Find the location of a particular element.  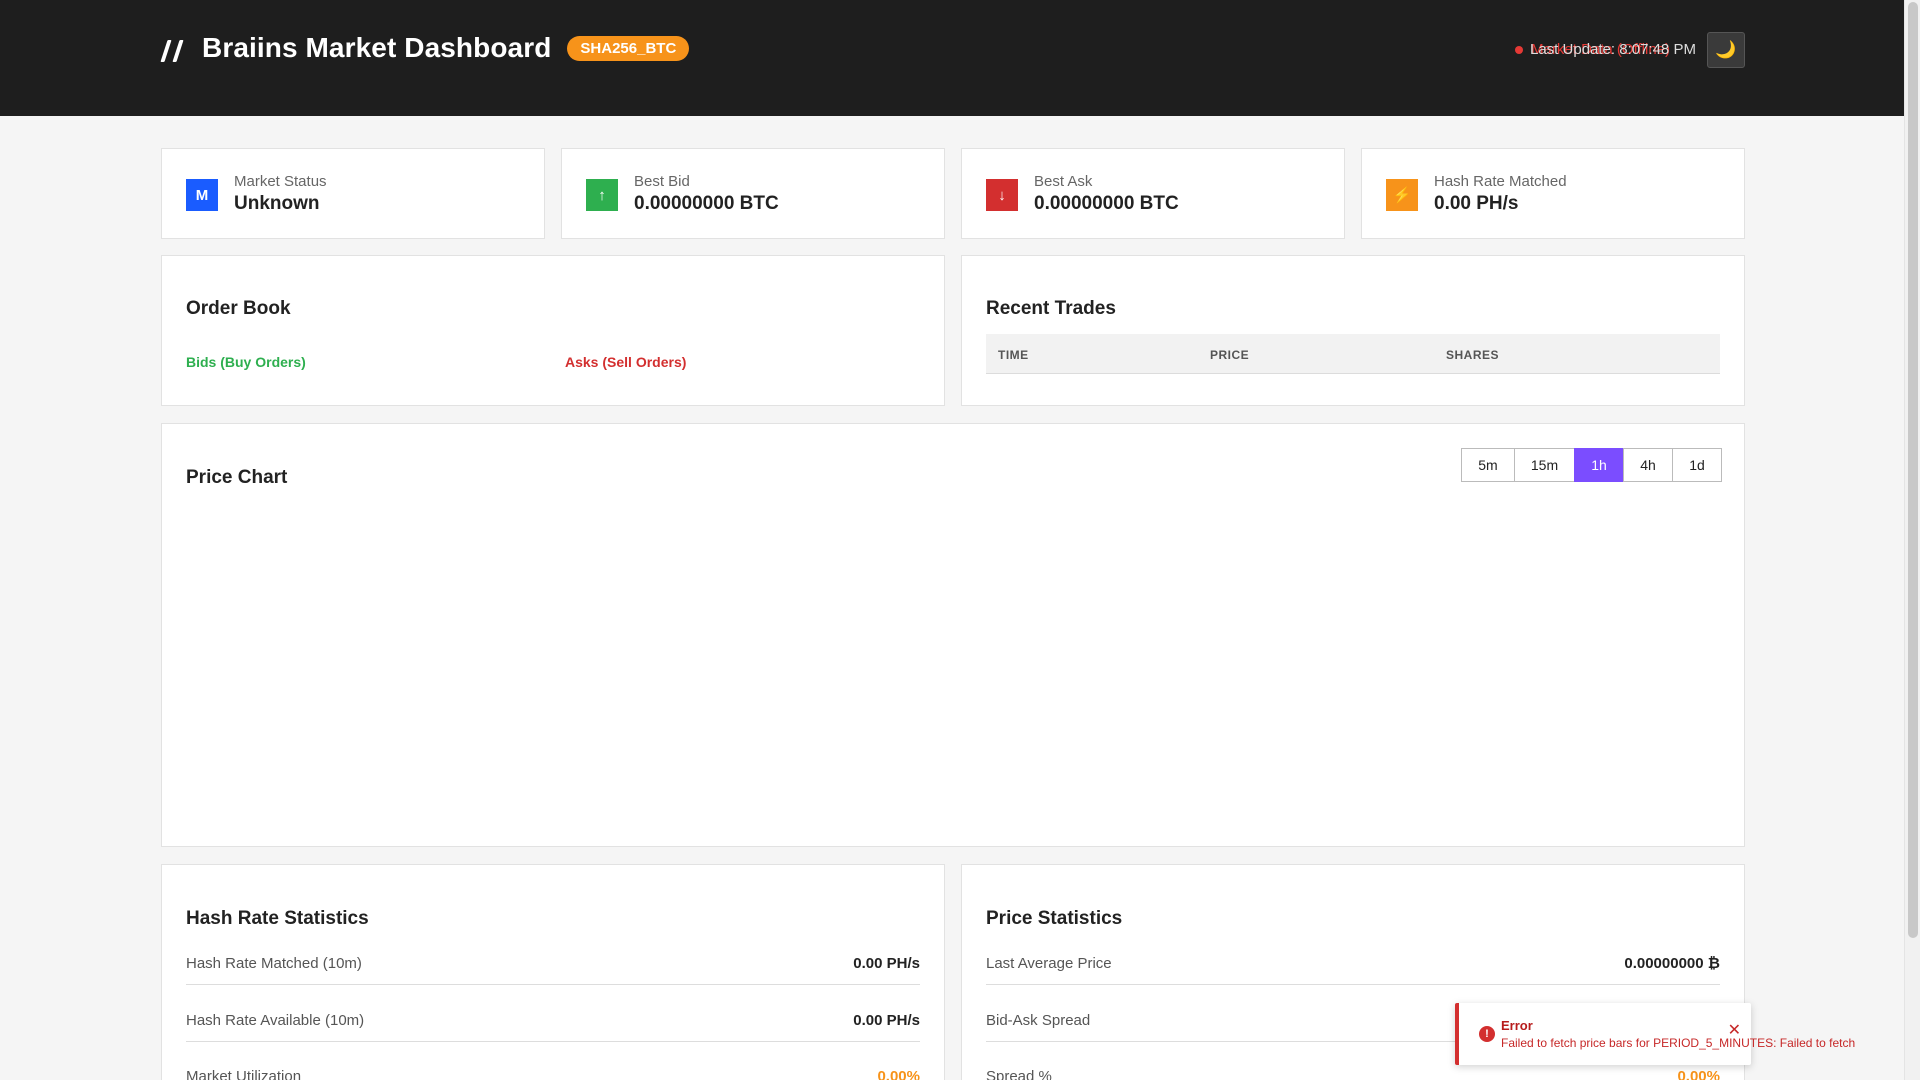

timeframe-selector: 5m 15m 1h 4h 1d is located at coordinates (1591, 465).